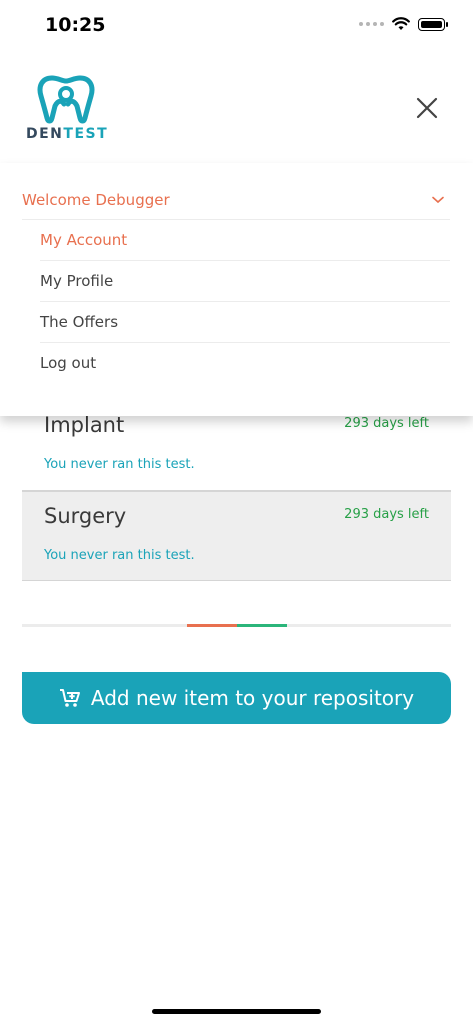  Describe the element at coordinates (236, 1011) in the screenshot. I see `home-indicator` at that location.